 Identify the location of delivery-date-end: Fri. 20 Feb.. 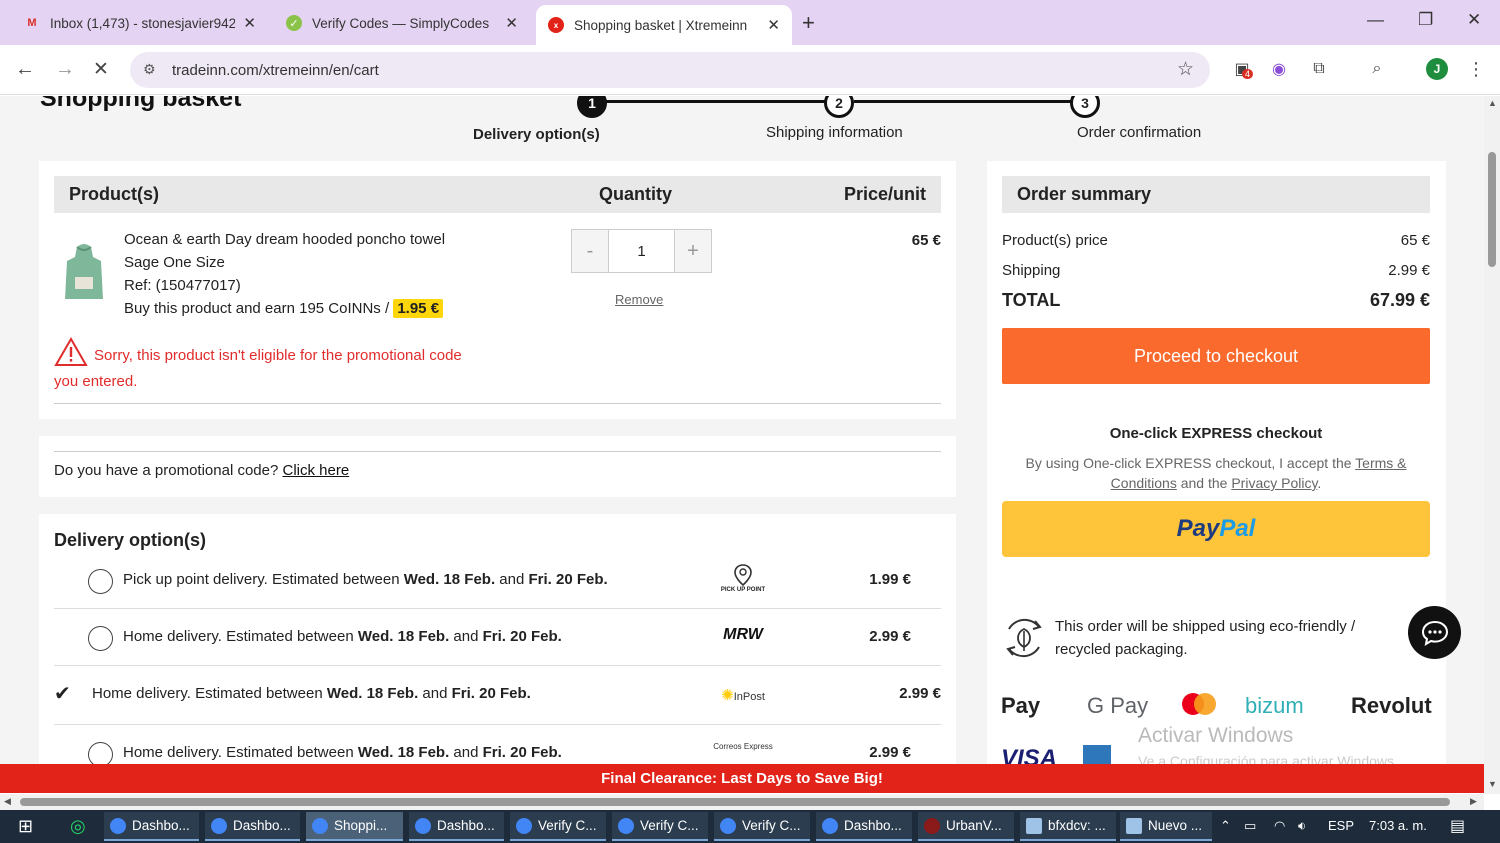
(568, 579).